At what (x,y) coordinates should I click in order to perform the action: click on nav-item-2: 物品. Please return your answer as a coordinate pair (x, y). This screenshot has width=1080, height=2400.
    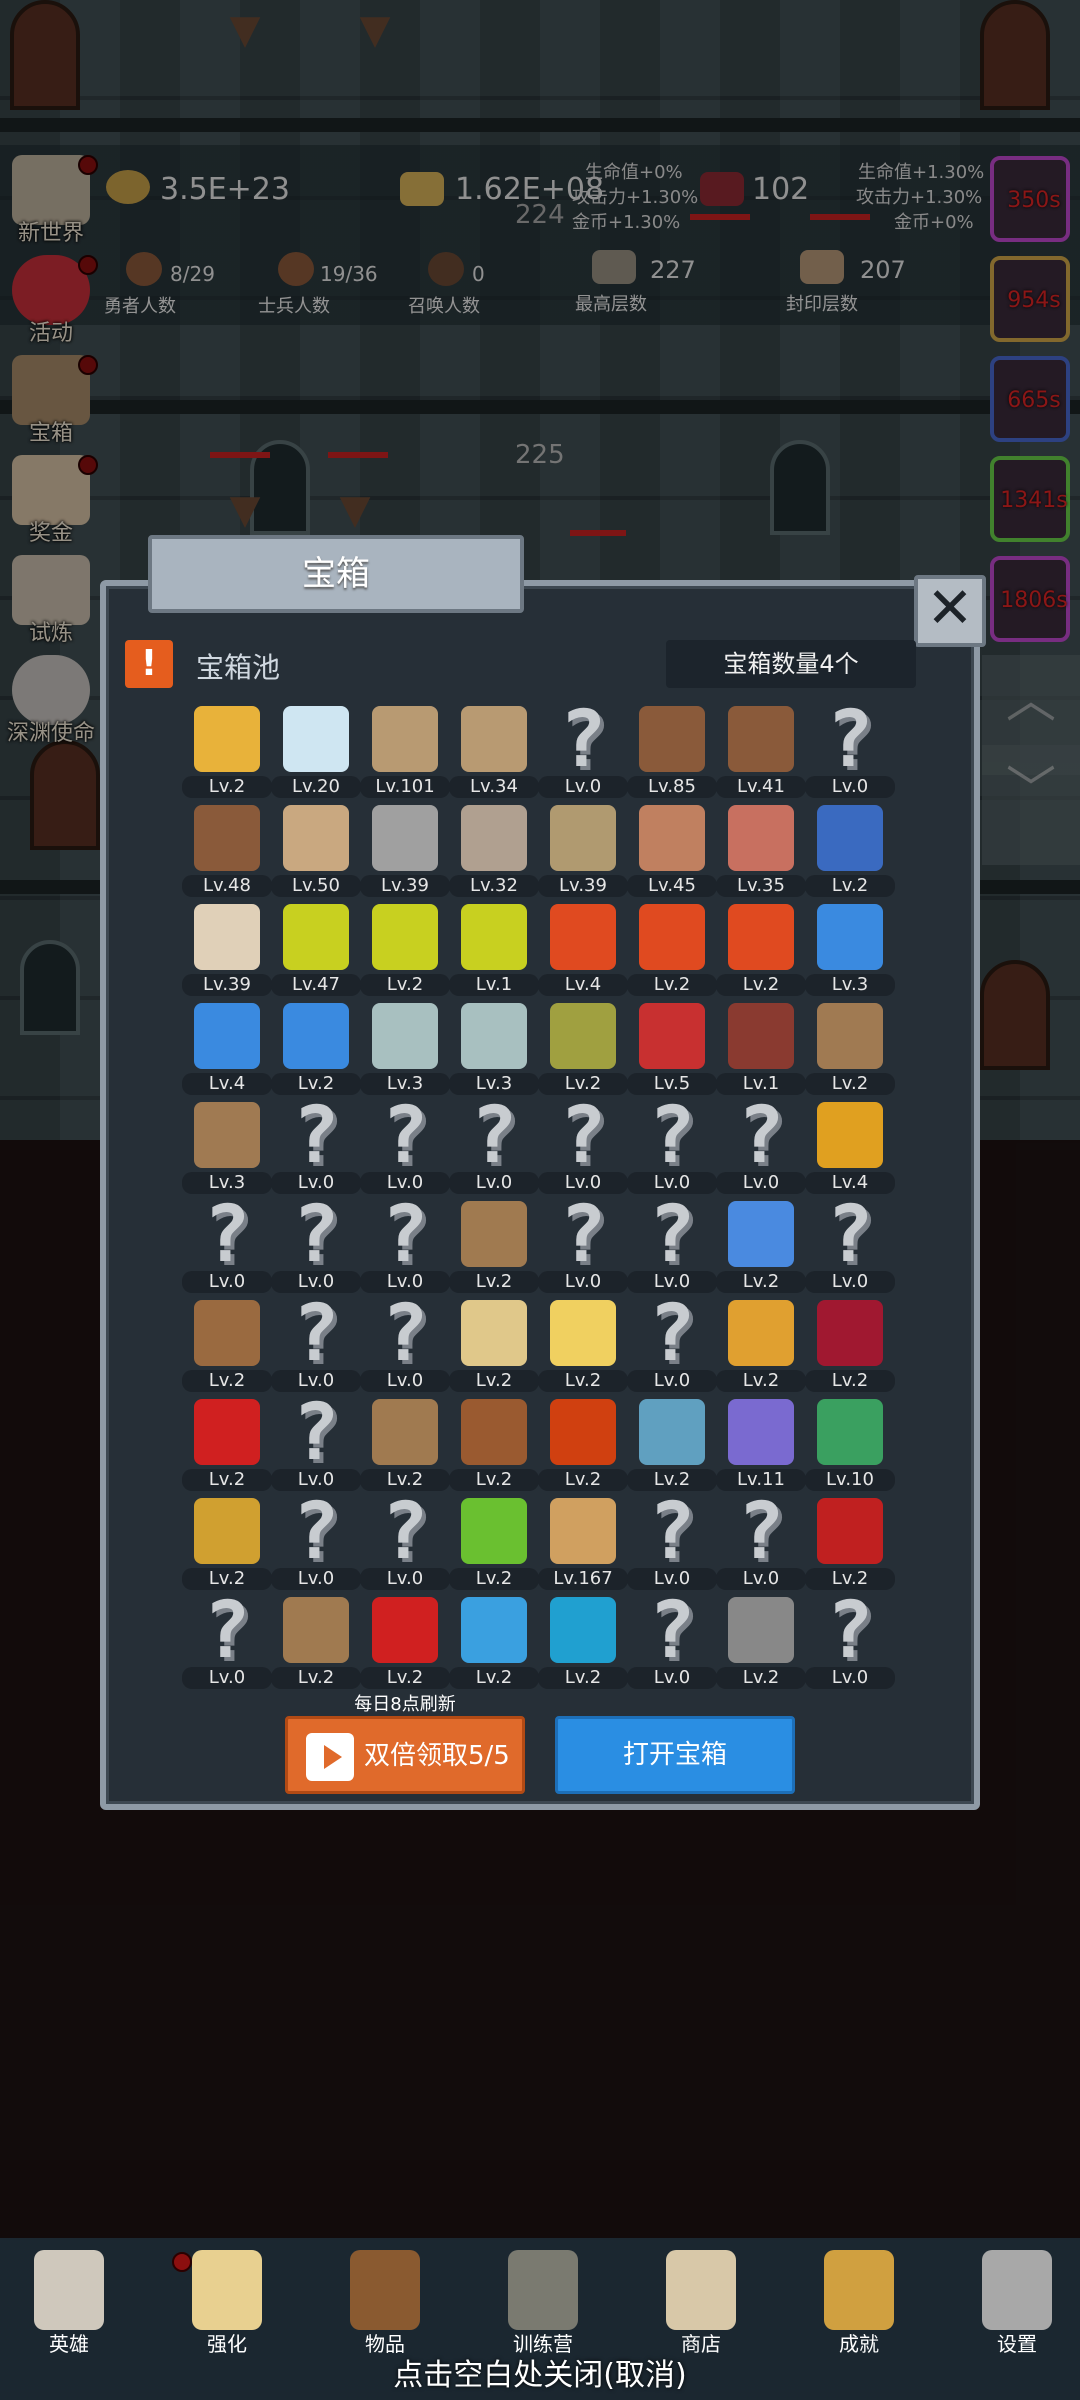
    Looking at the image, I should click on (385, 2305).